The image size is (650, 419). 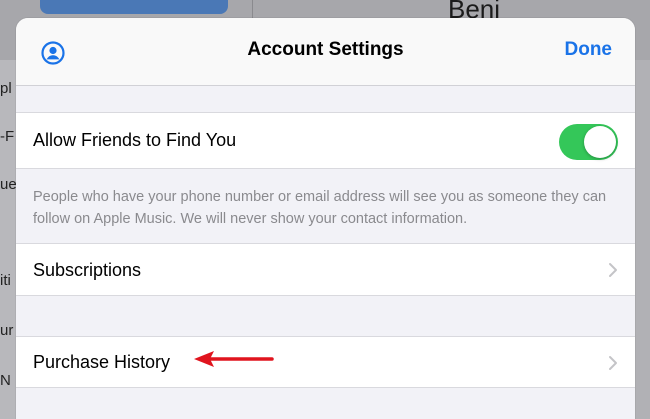 What do you see at coordinates (8, 184) in the screenshot?
I see `background-row-label: ue` at bounding box center [8, 184].